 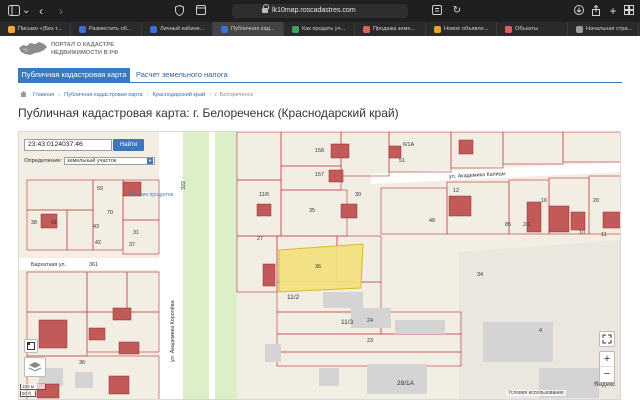 I want to click on breadcrumb-home: Главная, so click(x=43, y=95).